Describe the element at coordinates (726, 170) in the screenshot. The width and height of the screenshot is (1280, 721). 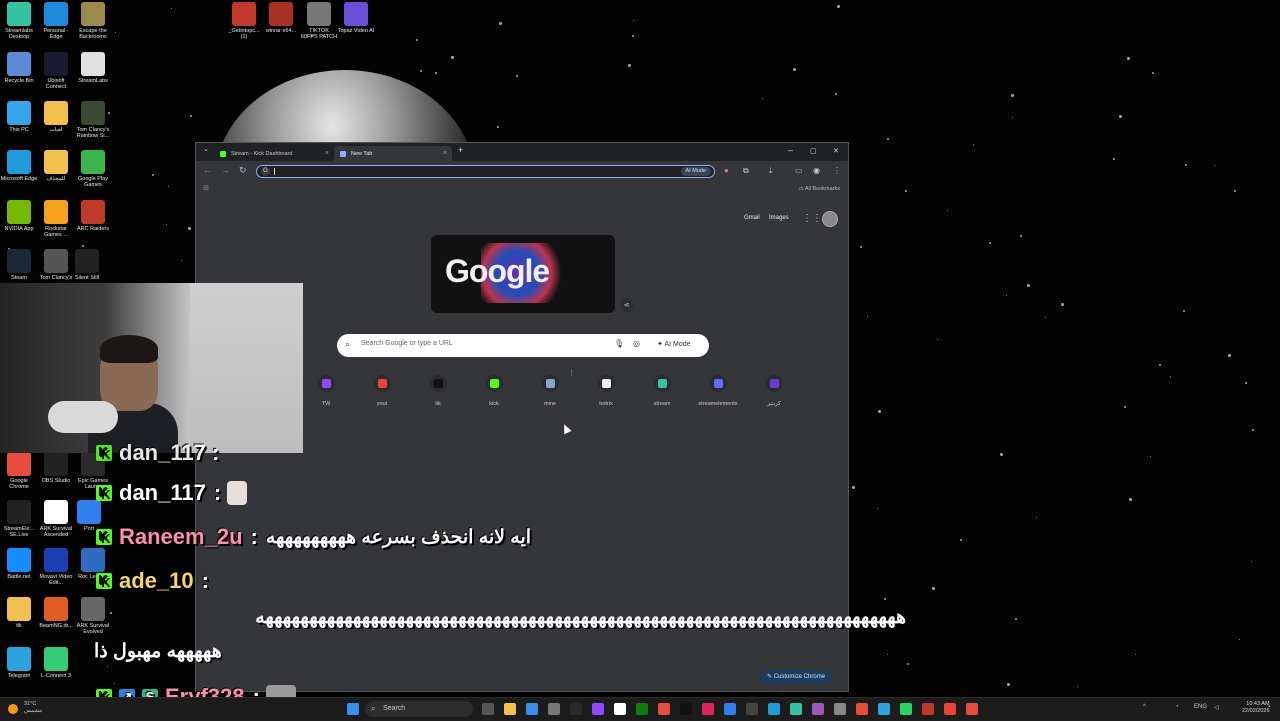
I see `extension-icon: ●` at that location.